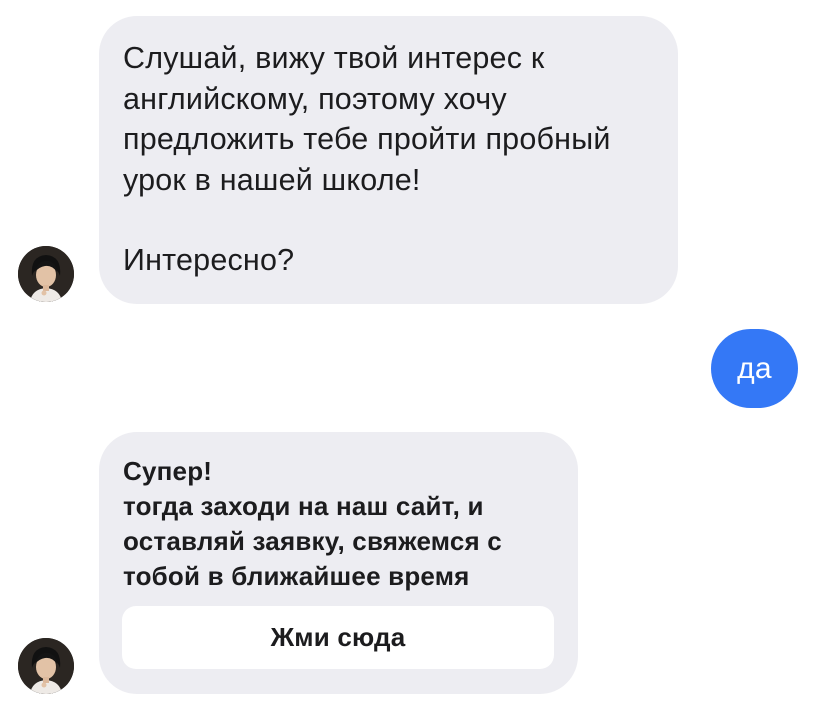 This screenshot has width=820, height=706. What do you see at coordinates (334, 58) in the screenshot?
I see `message-line: Слушай, вижу твой интерес к` at bounding box center [334, 58].